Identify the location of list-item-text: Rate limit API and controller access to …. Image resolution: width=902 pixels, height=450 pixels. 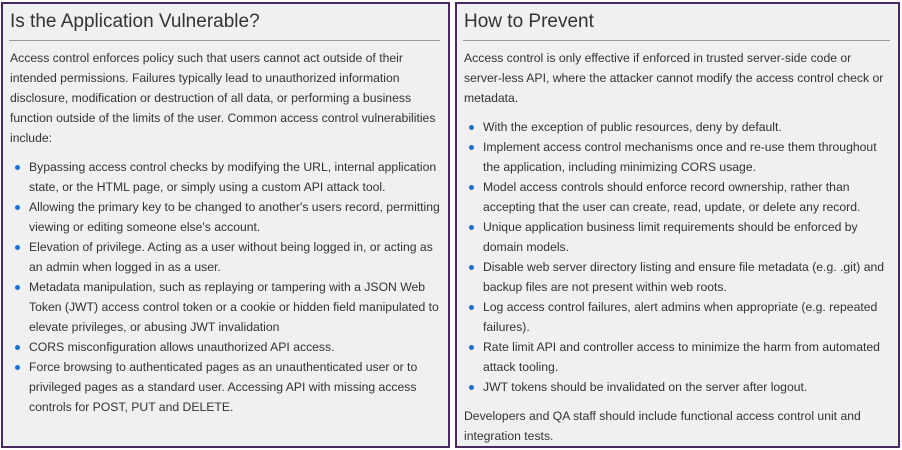
(681, 357).